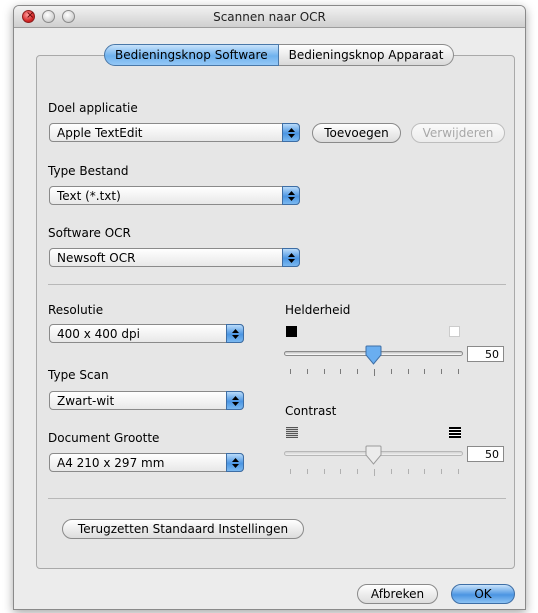  What do you see at coordinates (366, 55) in the screenshot?
I see `tab-device-button: Bedieningsknop Apparaat` at bounding box center [366, 55].